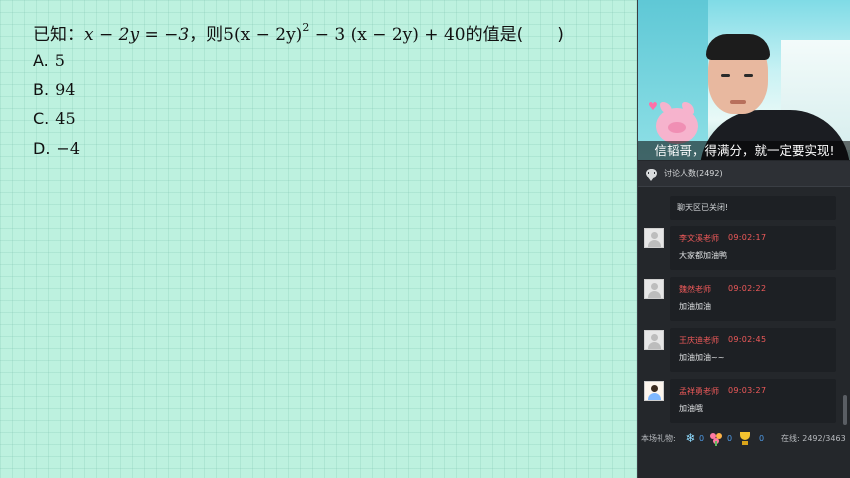  I want to click on question-expression-b: − 3 (x − 2y) + 40, so click(387, 35).